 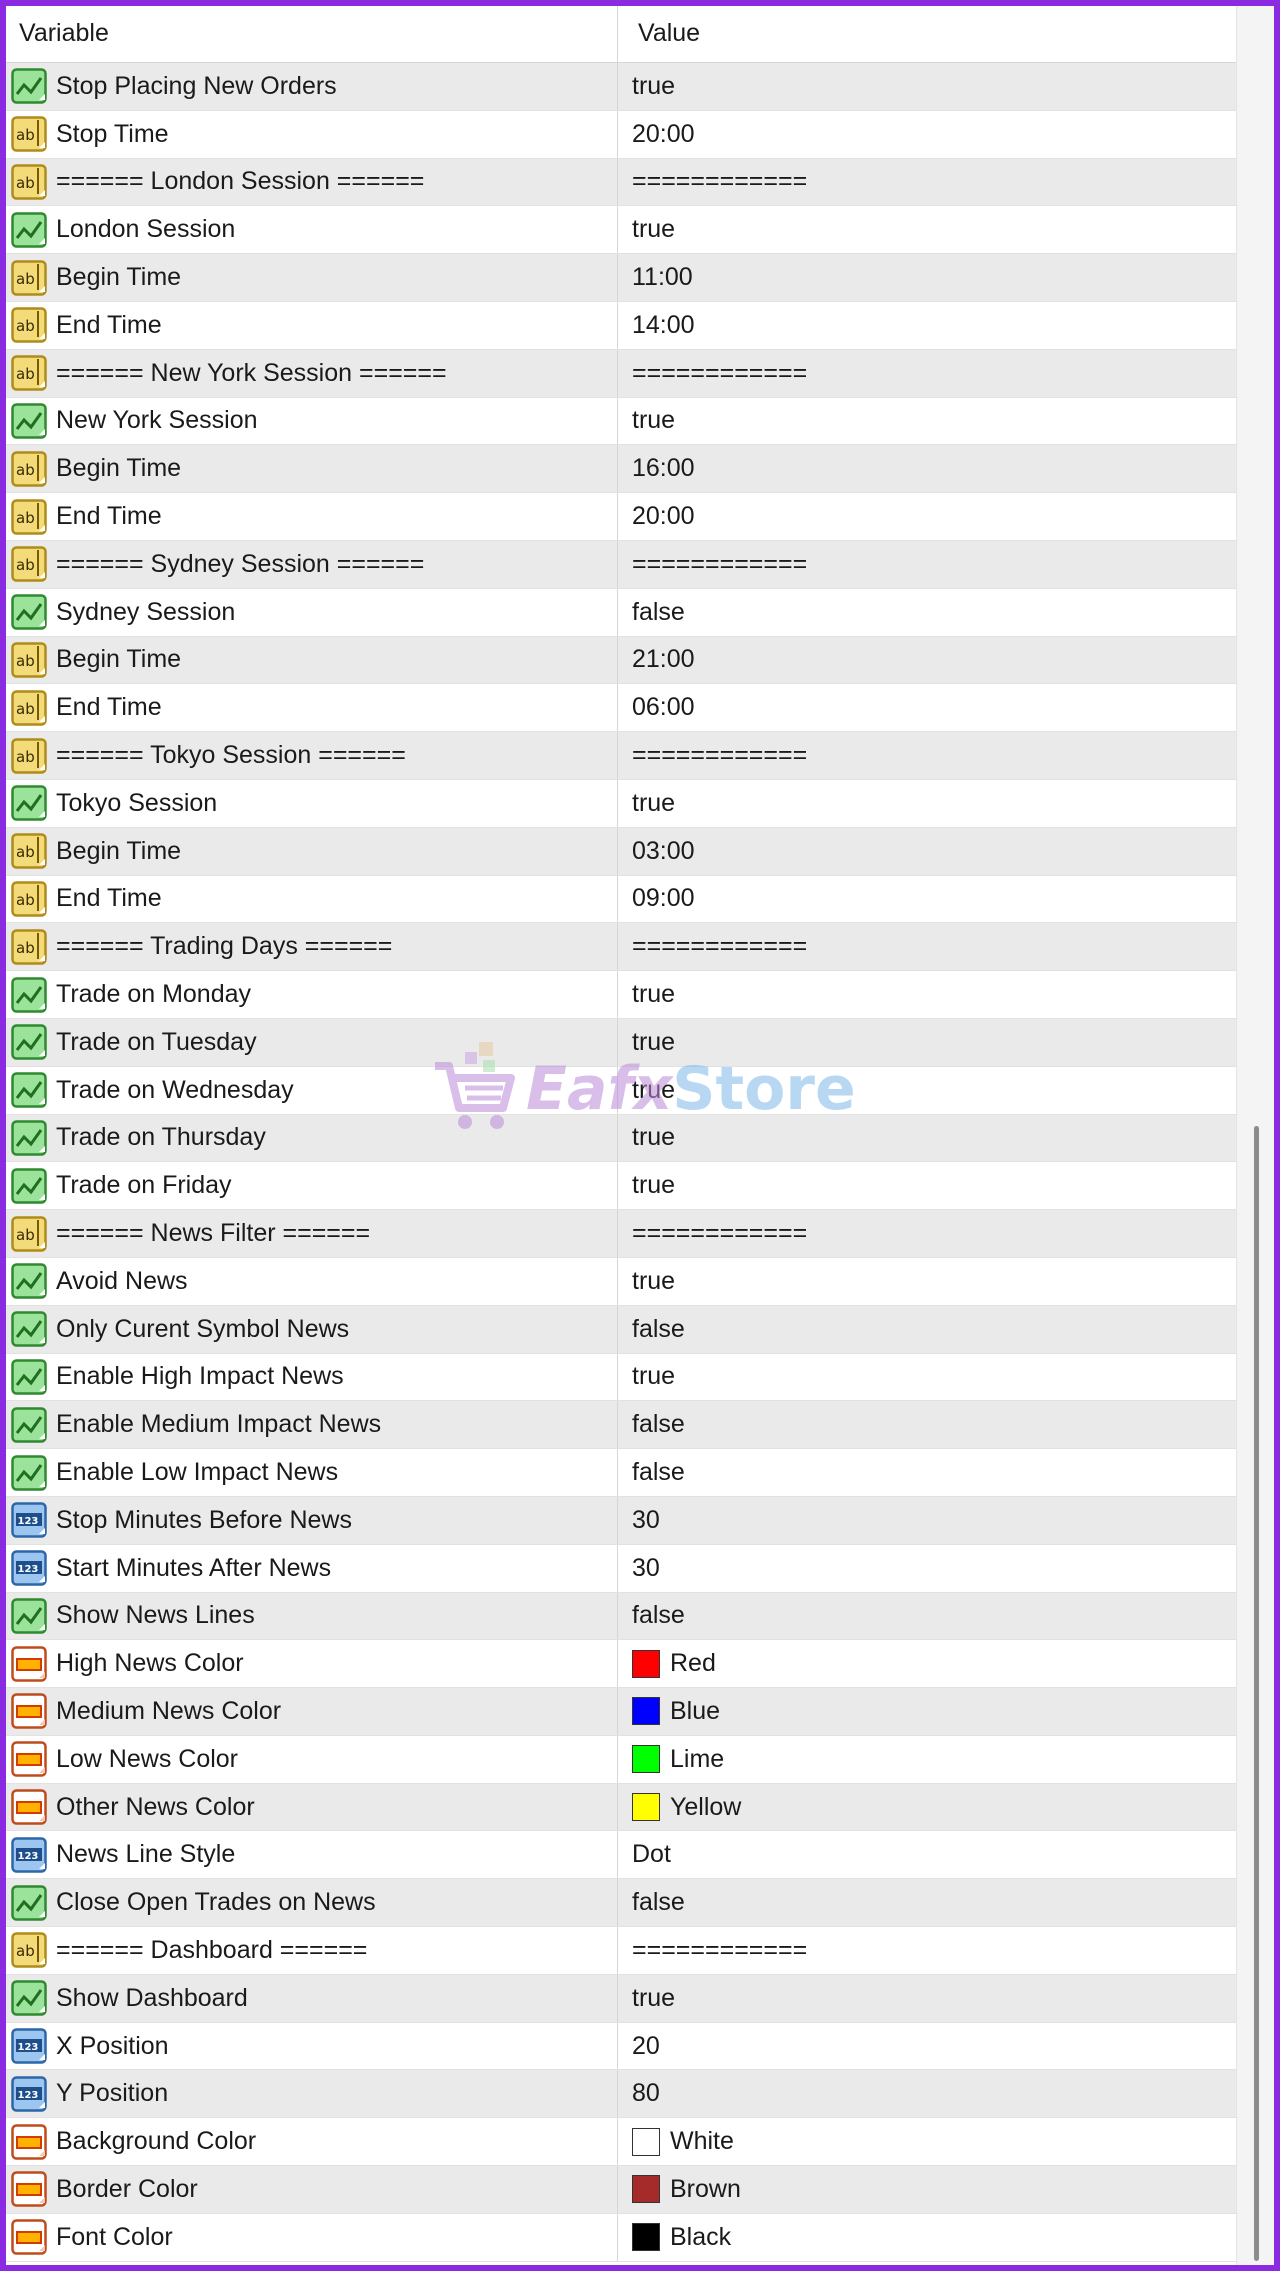 What do you see at coordinates (312, 1903) in the screenshot?
I see `variable-cell: Close Open Trades on News` at bounding box center [312, 1903].